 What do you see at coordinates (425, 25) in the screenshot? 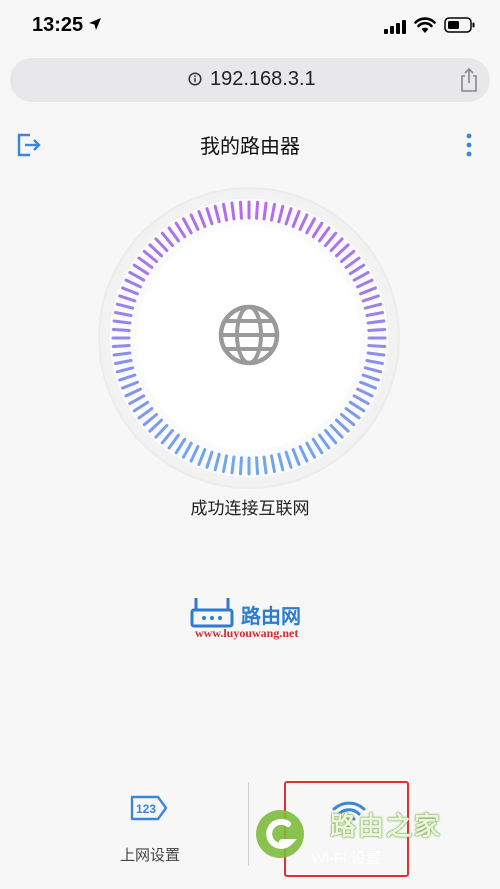
I see `wifi-status-icon` at bounding box center [425, 25].